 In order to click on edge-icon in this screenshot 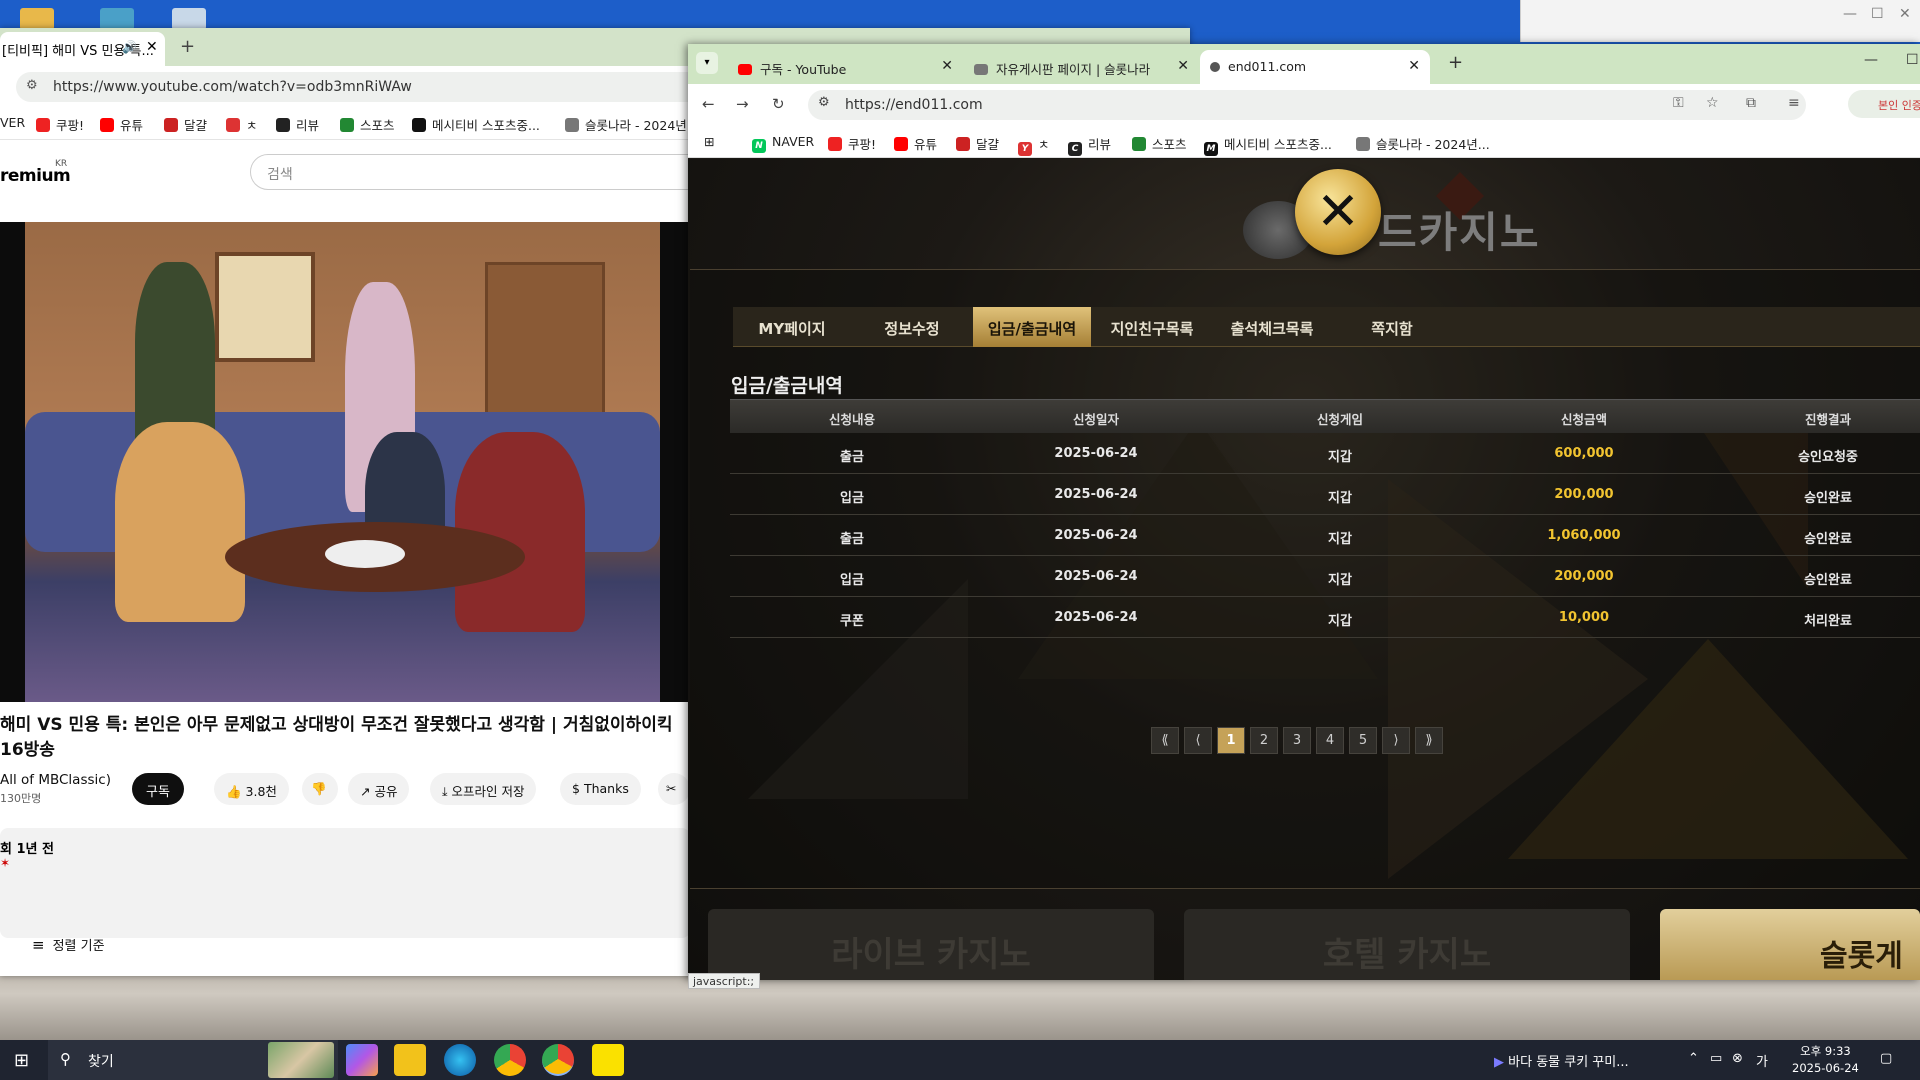, I will do `click(460, 1060)`.